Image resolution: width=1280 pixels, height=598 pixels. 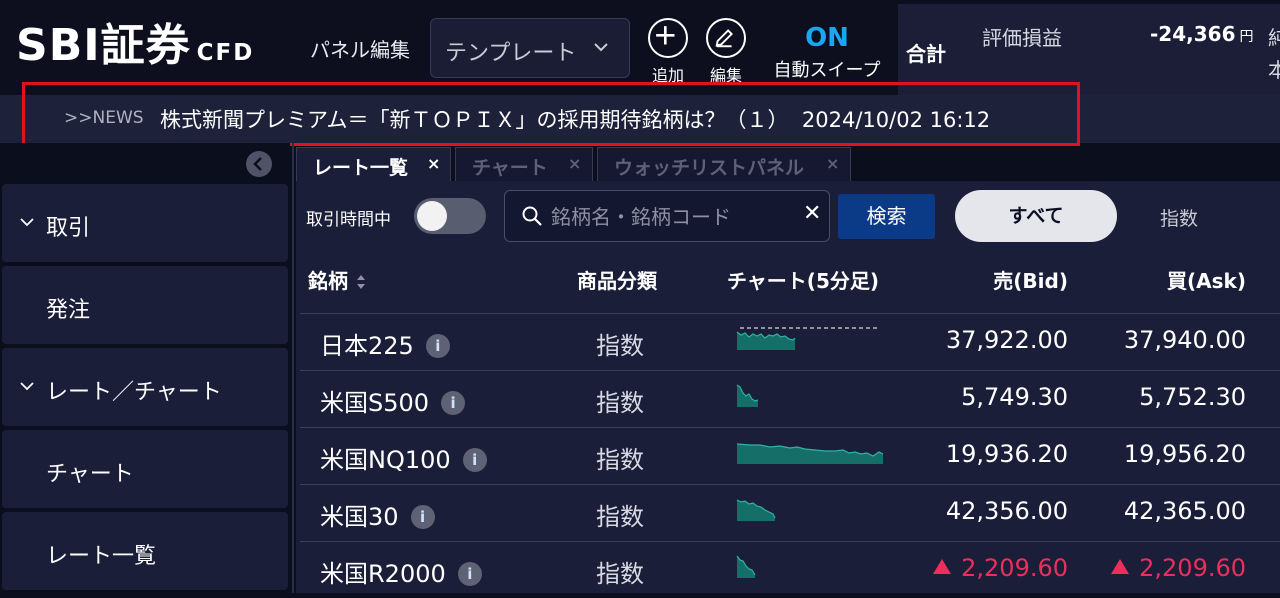 I want to click on pl-label: 評価損益, so click(x=1022, y=38).